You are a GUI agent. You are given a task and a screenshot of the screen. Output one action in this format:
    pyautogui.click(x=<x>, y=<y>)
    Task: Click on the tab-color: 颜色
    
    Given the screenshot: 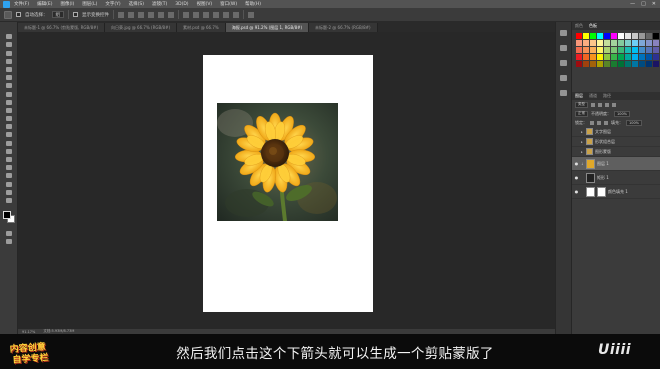 What is the action you would take?
    pyautogui.click(x=579, y=26)
    